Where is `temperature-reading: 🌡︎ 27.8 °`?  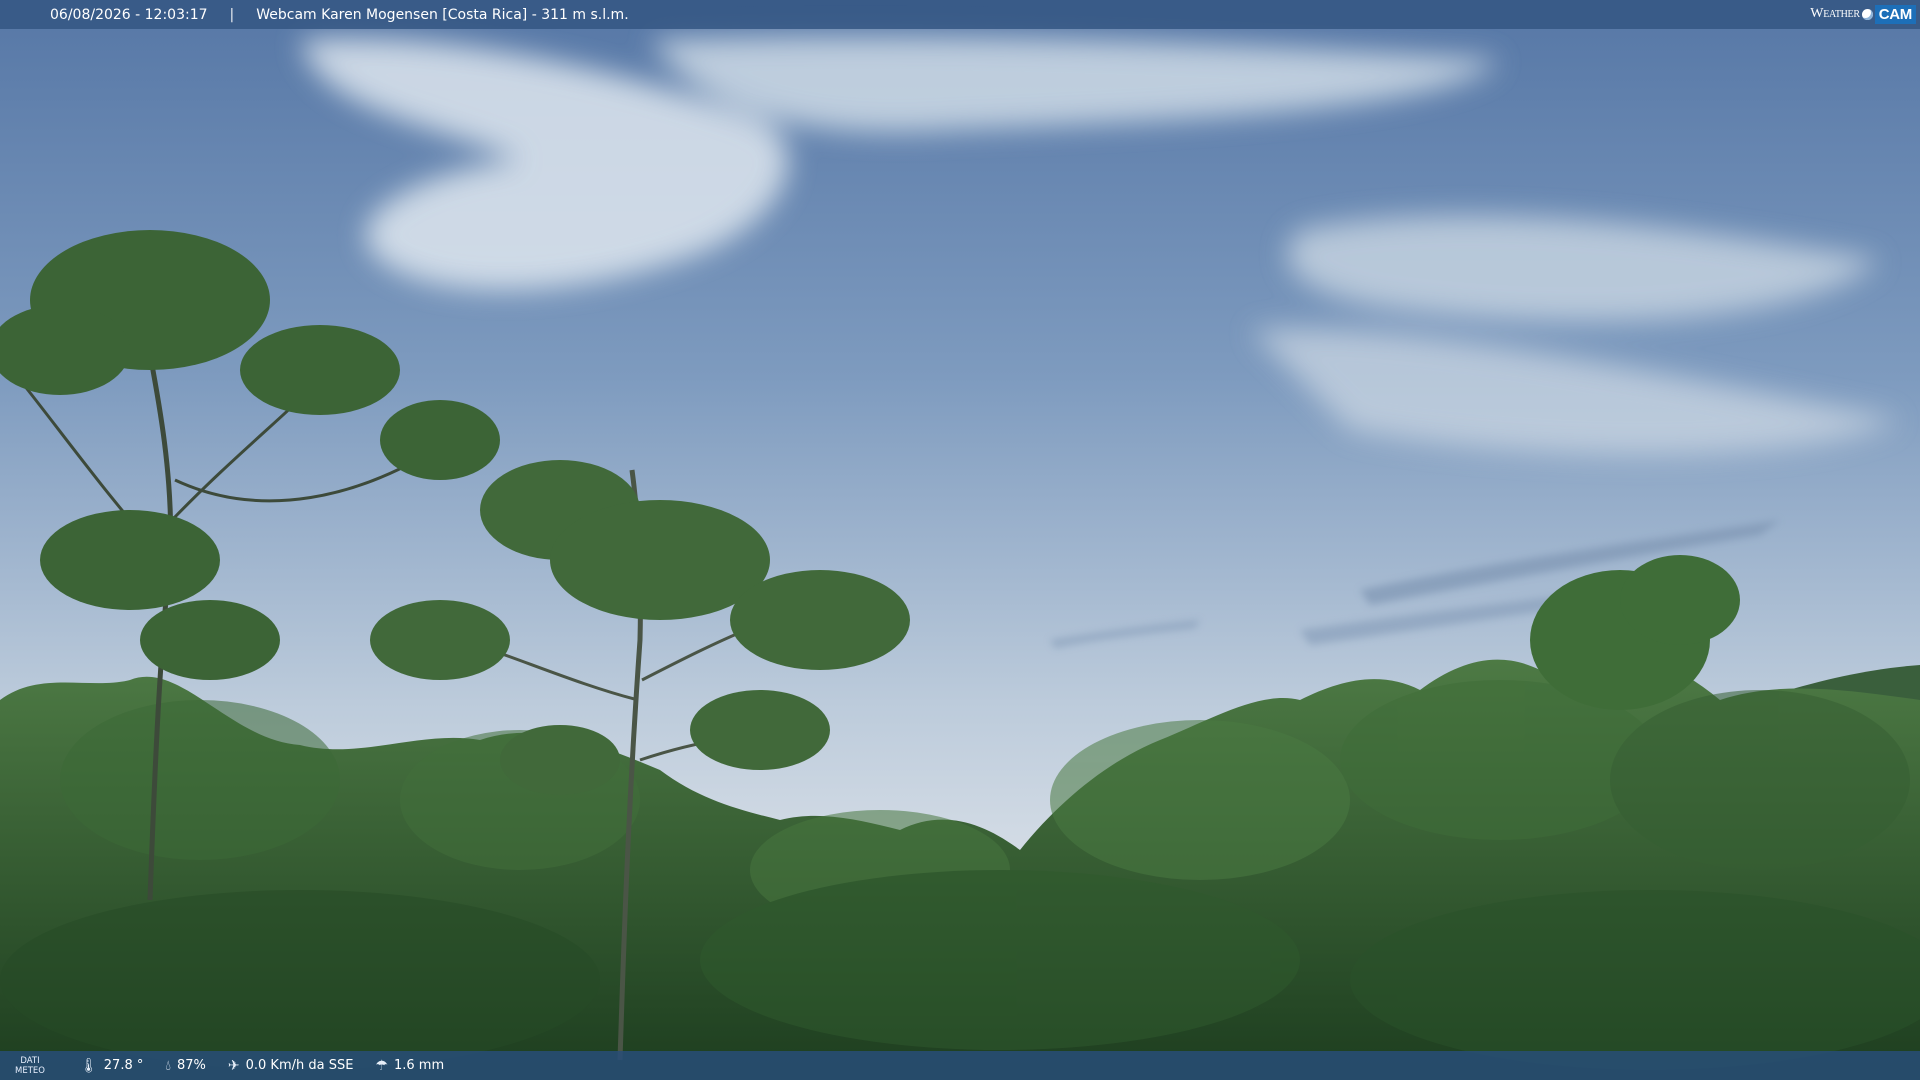
temperature-reading: 🌡︎ 27.8 ° is located at coordinates (111, 1066).